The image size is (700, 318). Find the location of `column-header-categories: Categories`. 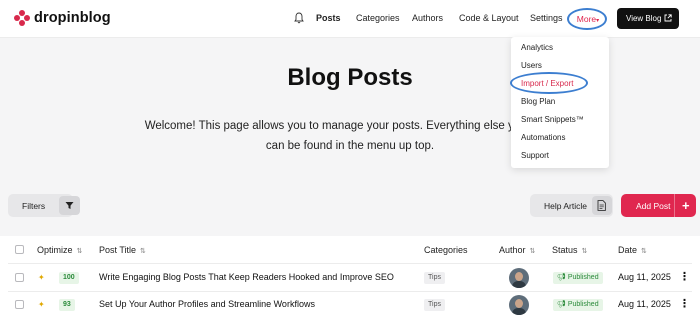

column-header-categories: Categories is located at coordinates (446, 250).